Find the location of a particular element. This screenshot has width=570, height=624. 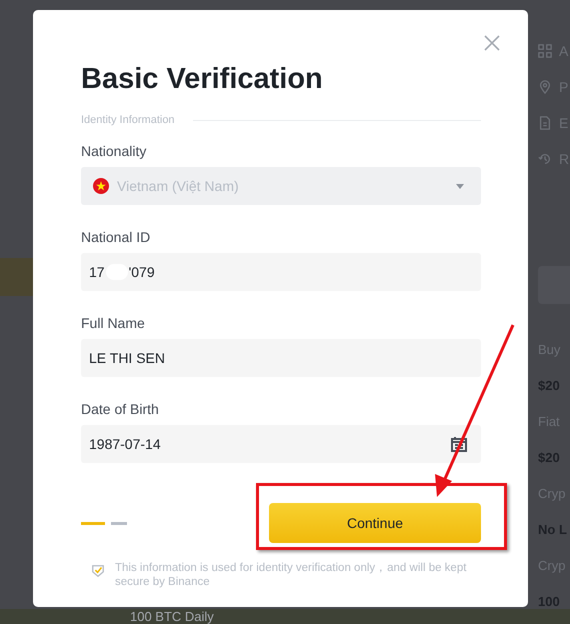

date-field: 1987-07-14 is located at coordinates (281, 444).